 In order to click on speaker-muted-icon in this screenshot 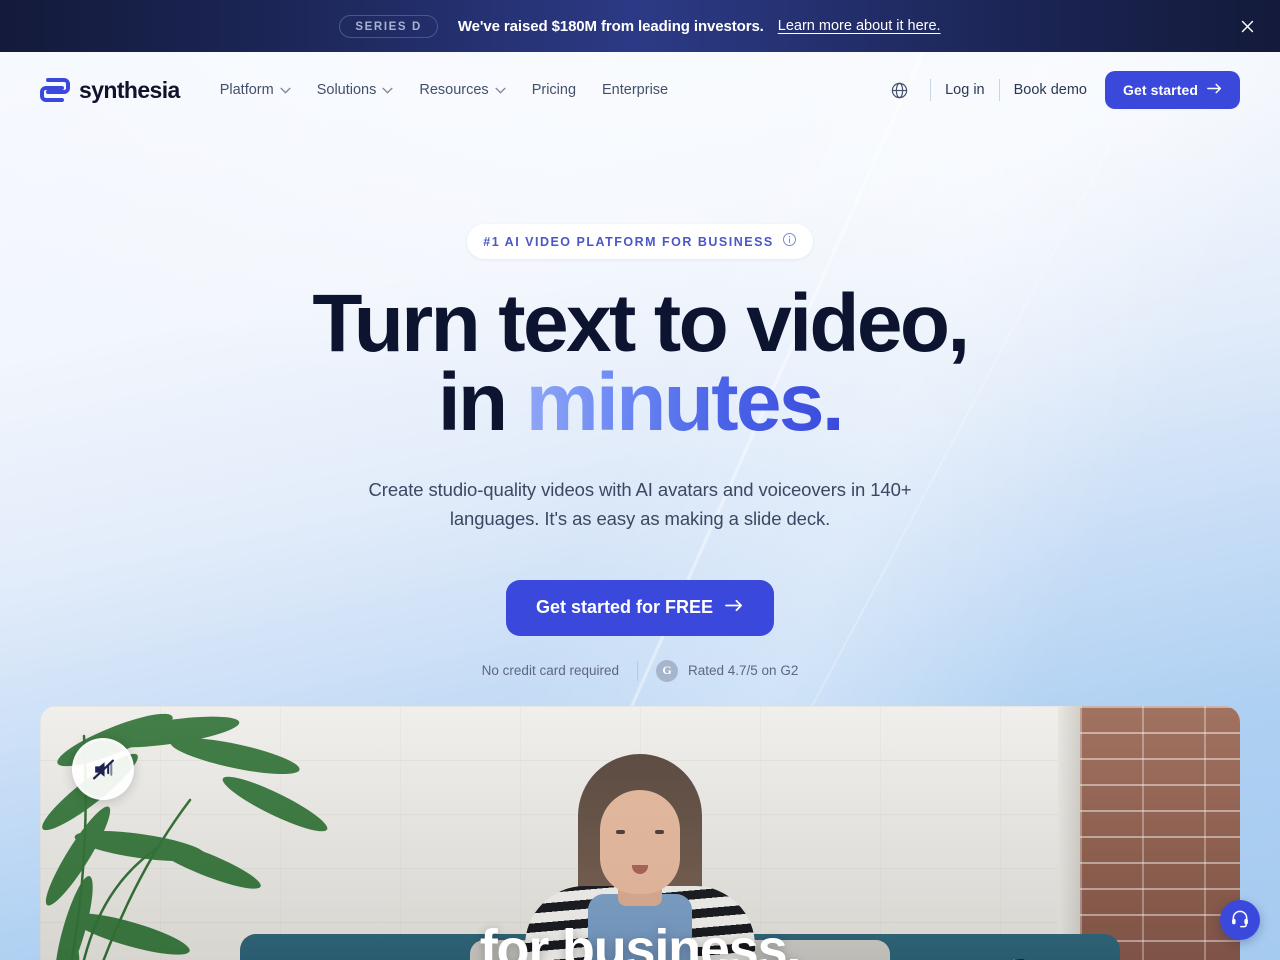, I will do `click(103, 769)`.